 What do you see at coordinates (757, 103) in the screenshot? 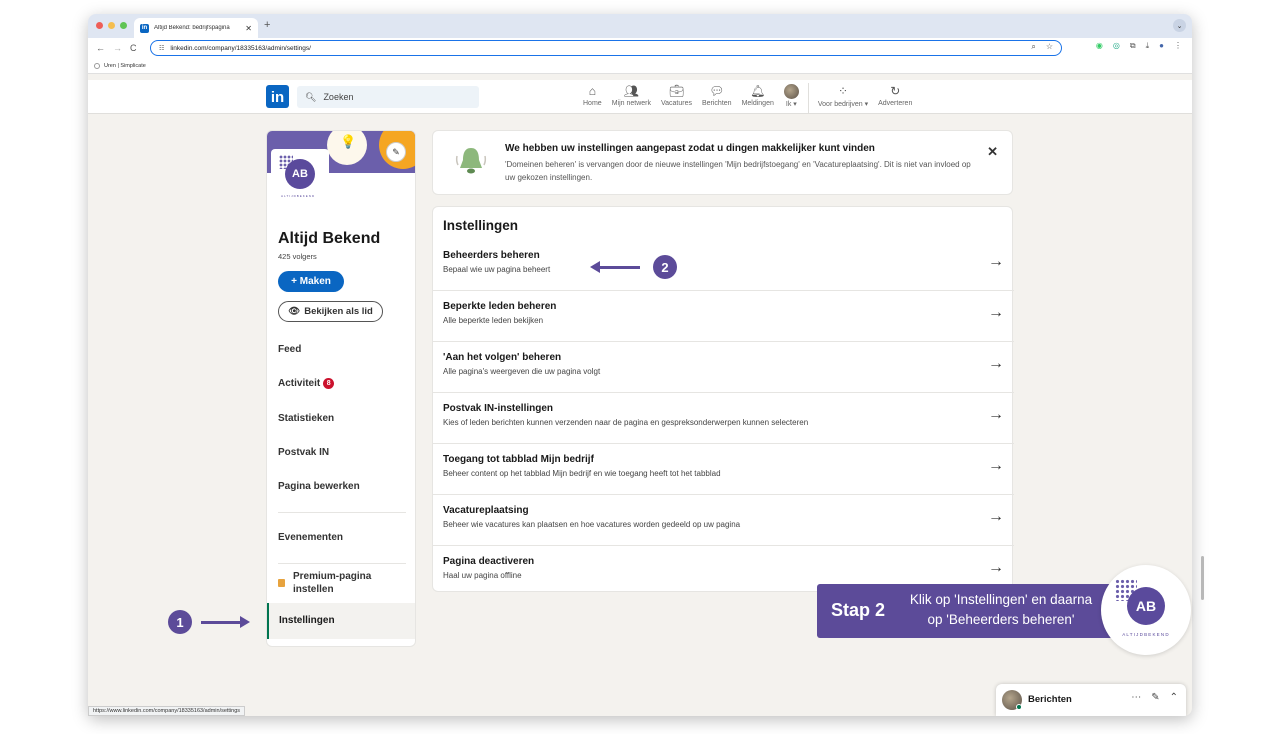
I see `nav-label: Meldingen` at bounding box center [757, 103].